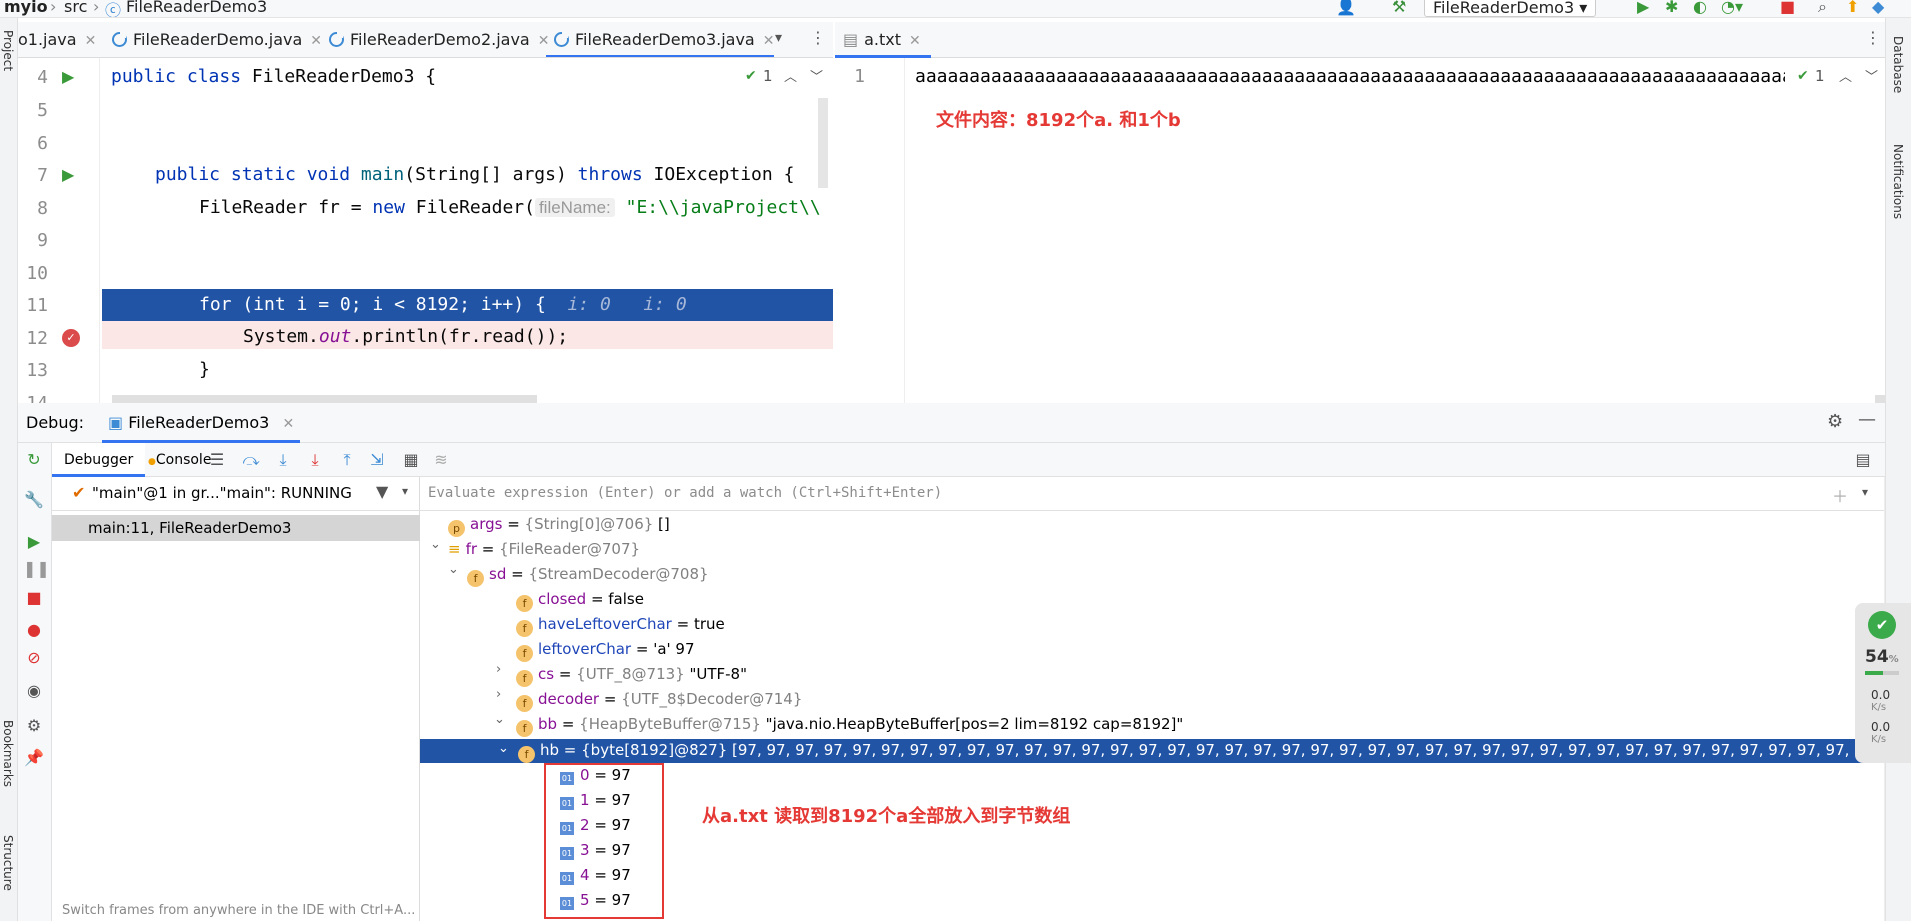  Describe the element at coordinates (57, 39) in the screenshot. I see `tab-o1-java: o1.java ✕` at that location.